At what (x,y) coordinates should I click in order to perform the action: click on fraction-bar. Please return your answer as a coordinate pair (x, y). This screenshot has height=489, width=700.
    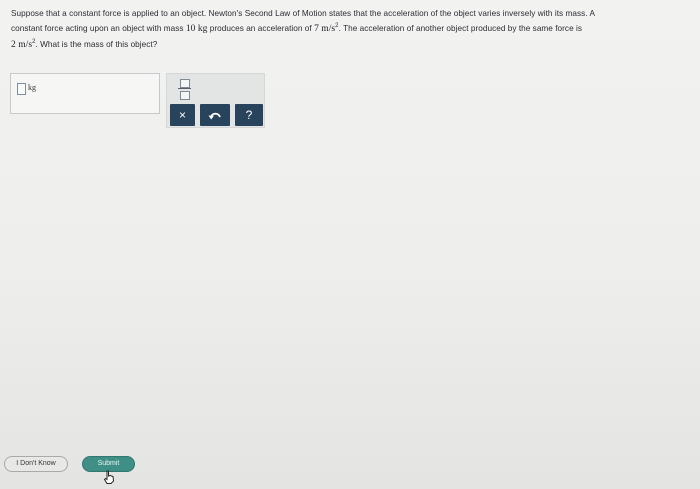
    Looking at the image, I should click on (184, 88).